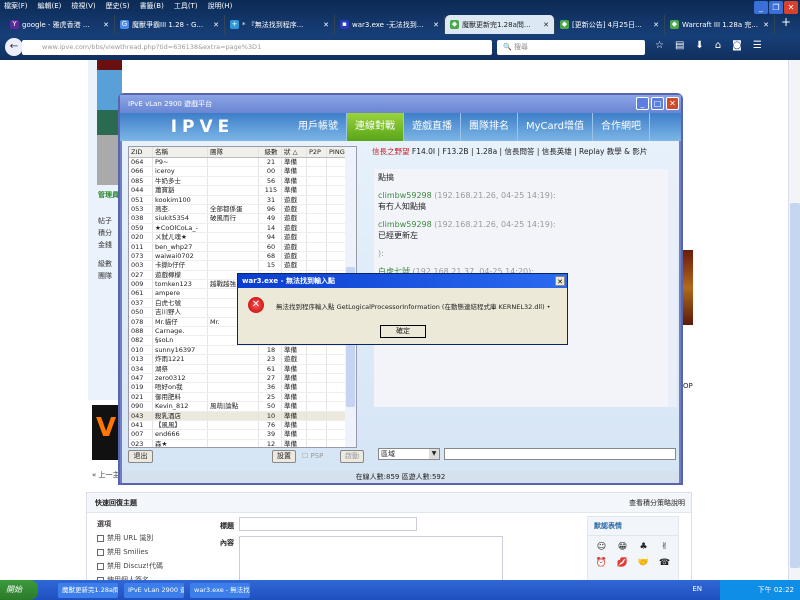 Image resolution: width=800 pixels, height=600 pixels. Describe the element at coordinates (242, 191) in the screenshot. I see `table-row: 044 蕭寶豁 115 準備` at that location.